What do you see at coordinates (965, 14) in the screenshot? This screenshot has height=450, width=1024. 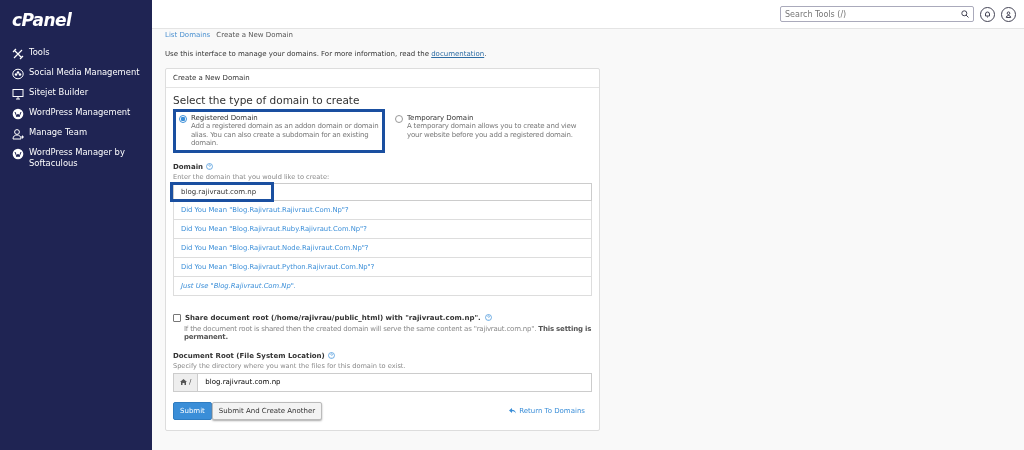 I see `search-icon` at bounding box center [965, 14].